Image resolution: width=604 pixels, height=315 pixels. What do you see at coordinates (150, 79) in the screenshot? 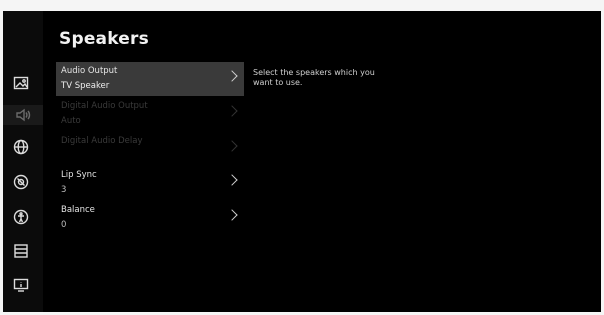
I see `menu-item-audio-output: Audio Output TV Speaker` at bounding box center [150, 79].